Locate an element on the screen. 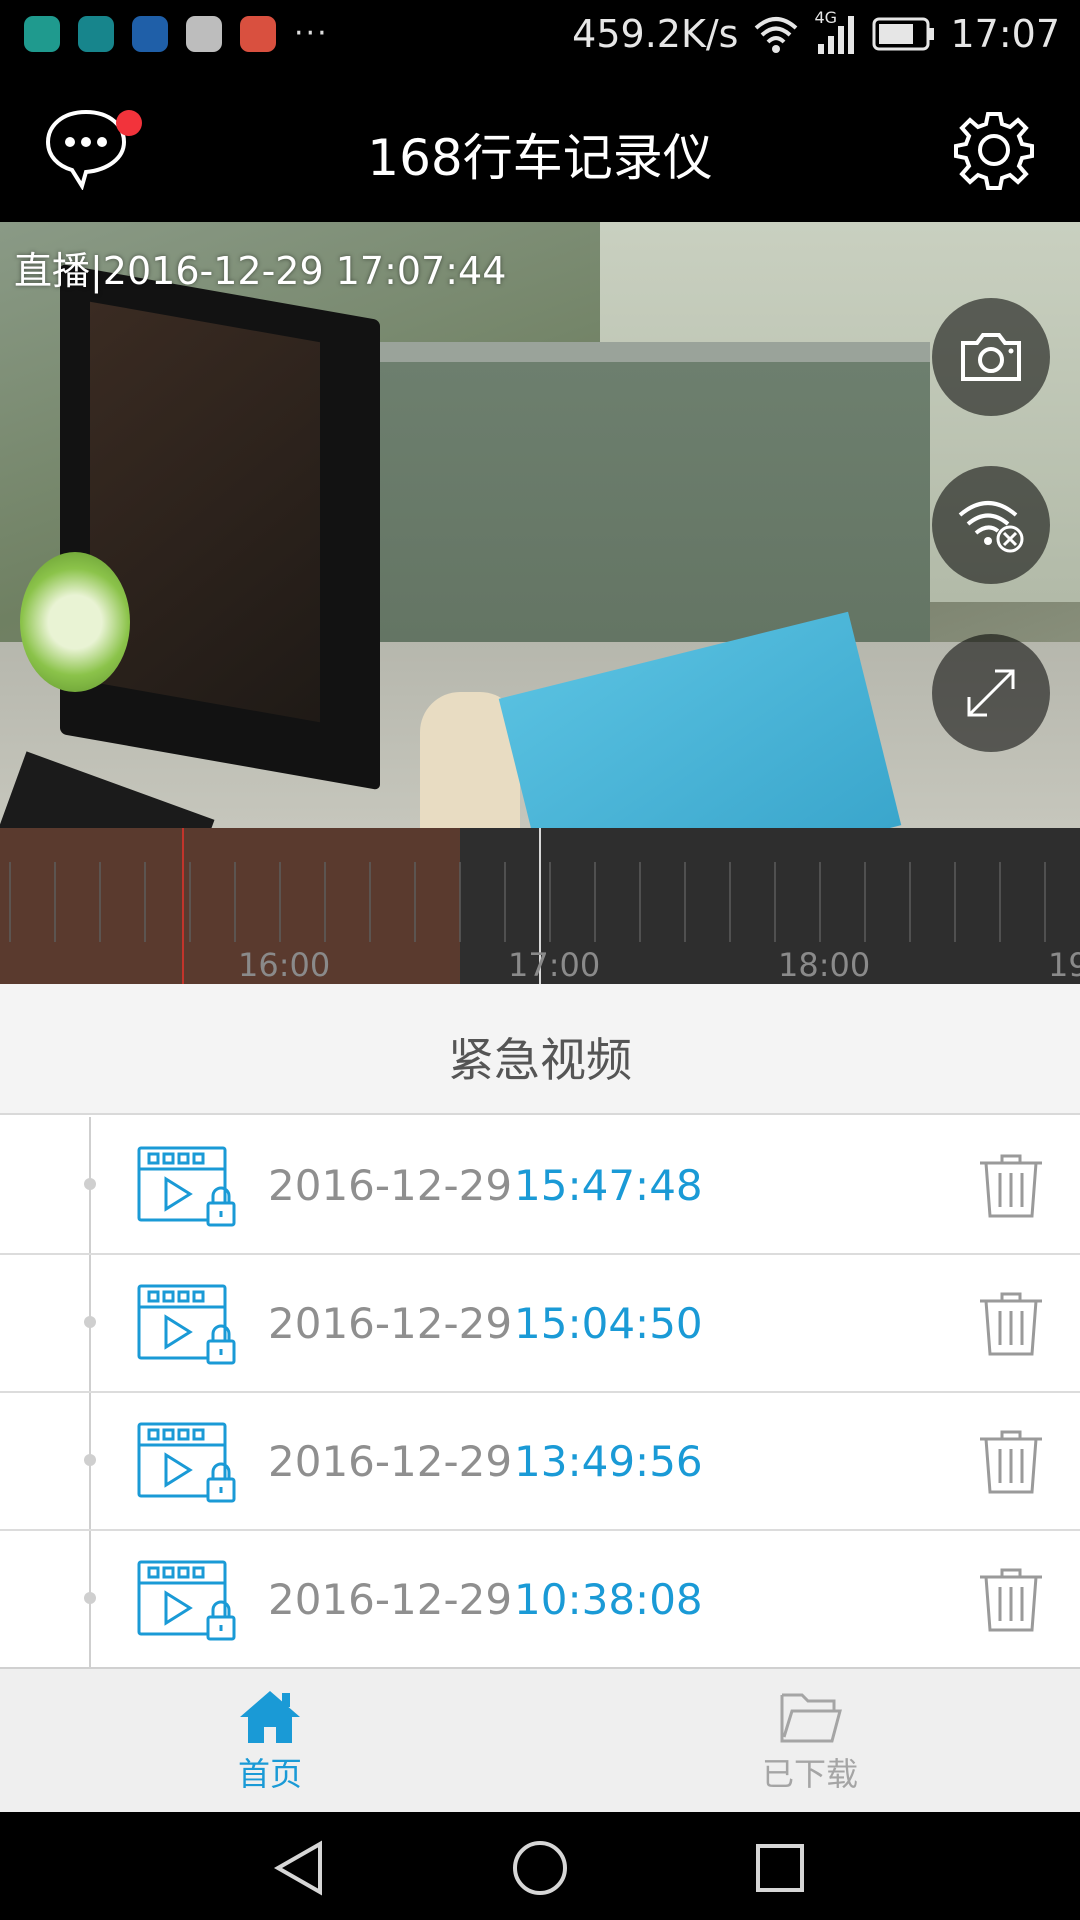 The width and height of the screenshot is (1080, 1920). nav-item-home: 首页 is located at coordinates (270, 1741).